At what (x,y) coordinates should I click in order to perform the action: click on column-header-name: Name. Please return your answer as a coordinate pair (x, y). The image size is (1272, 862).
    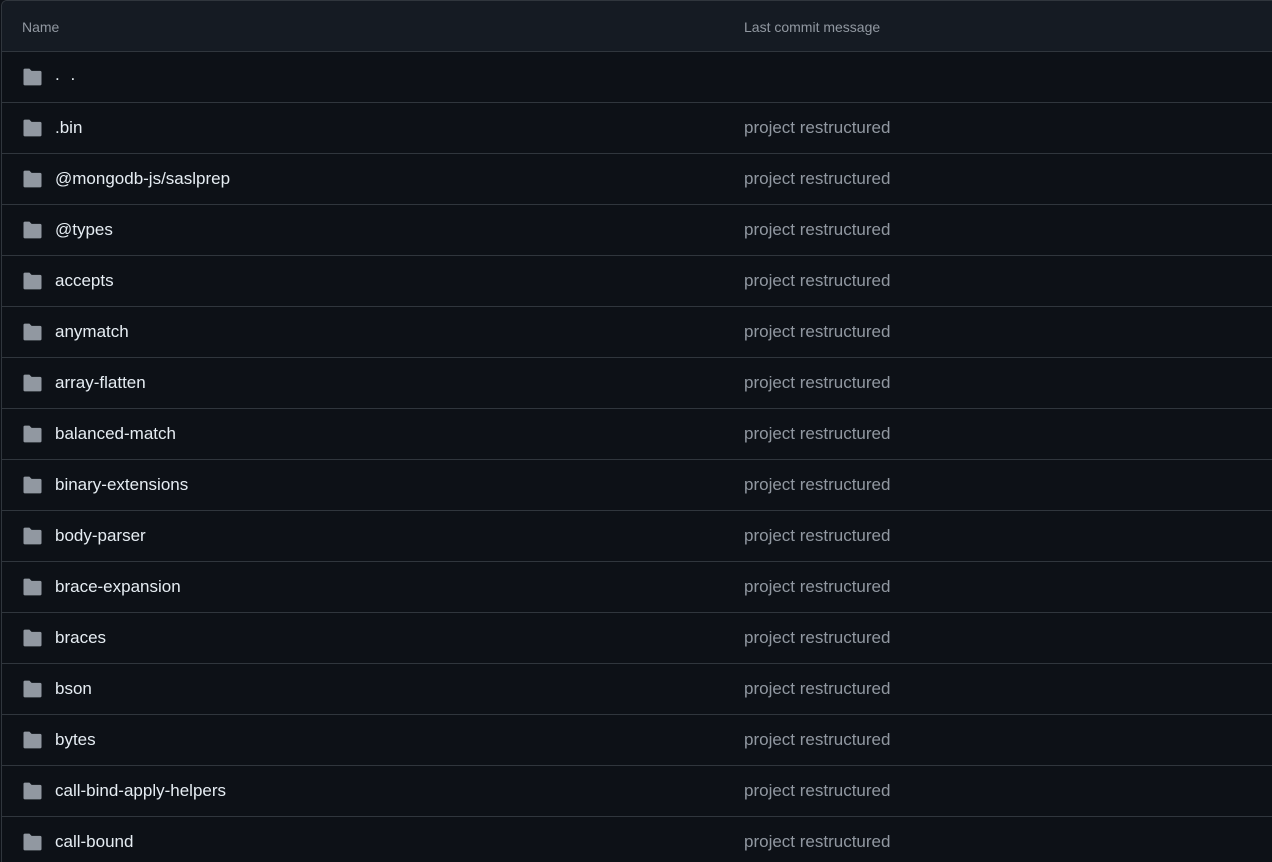
    Looking at the image, I should click on (41, 27).